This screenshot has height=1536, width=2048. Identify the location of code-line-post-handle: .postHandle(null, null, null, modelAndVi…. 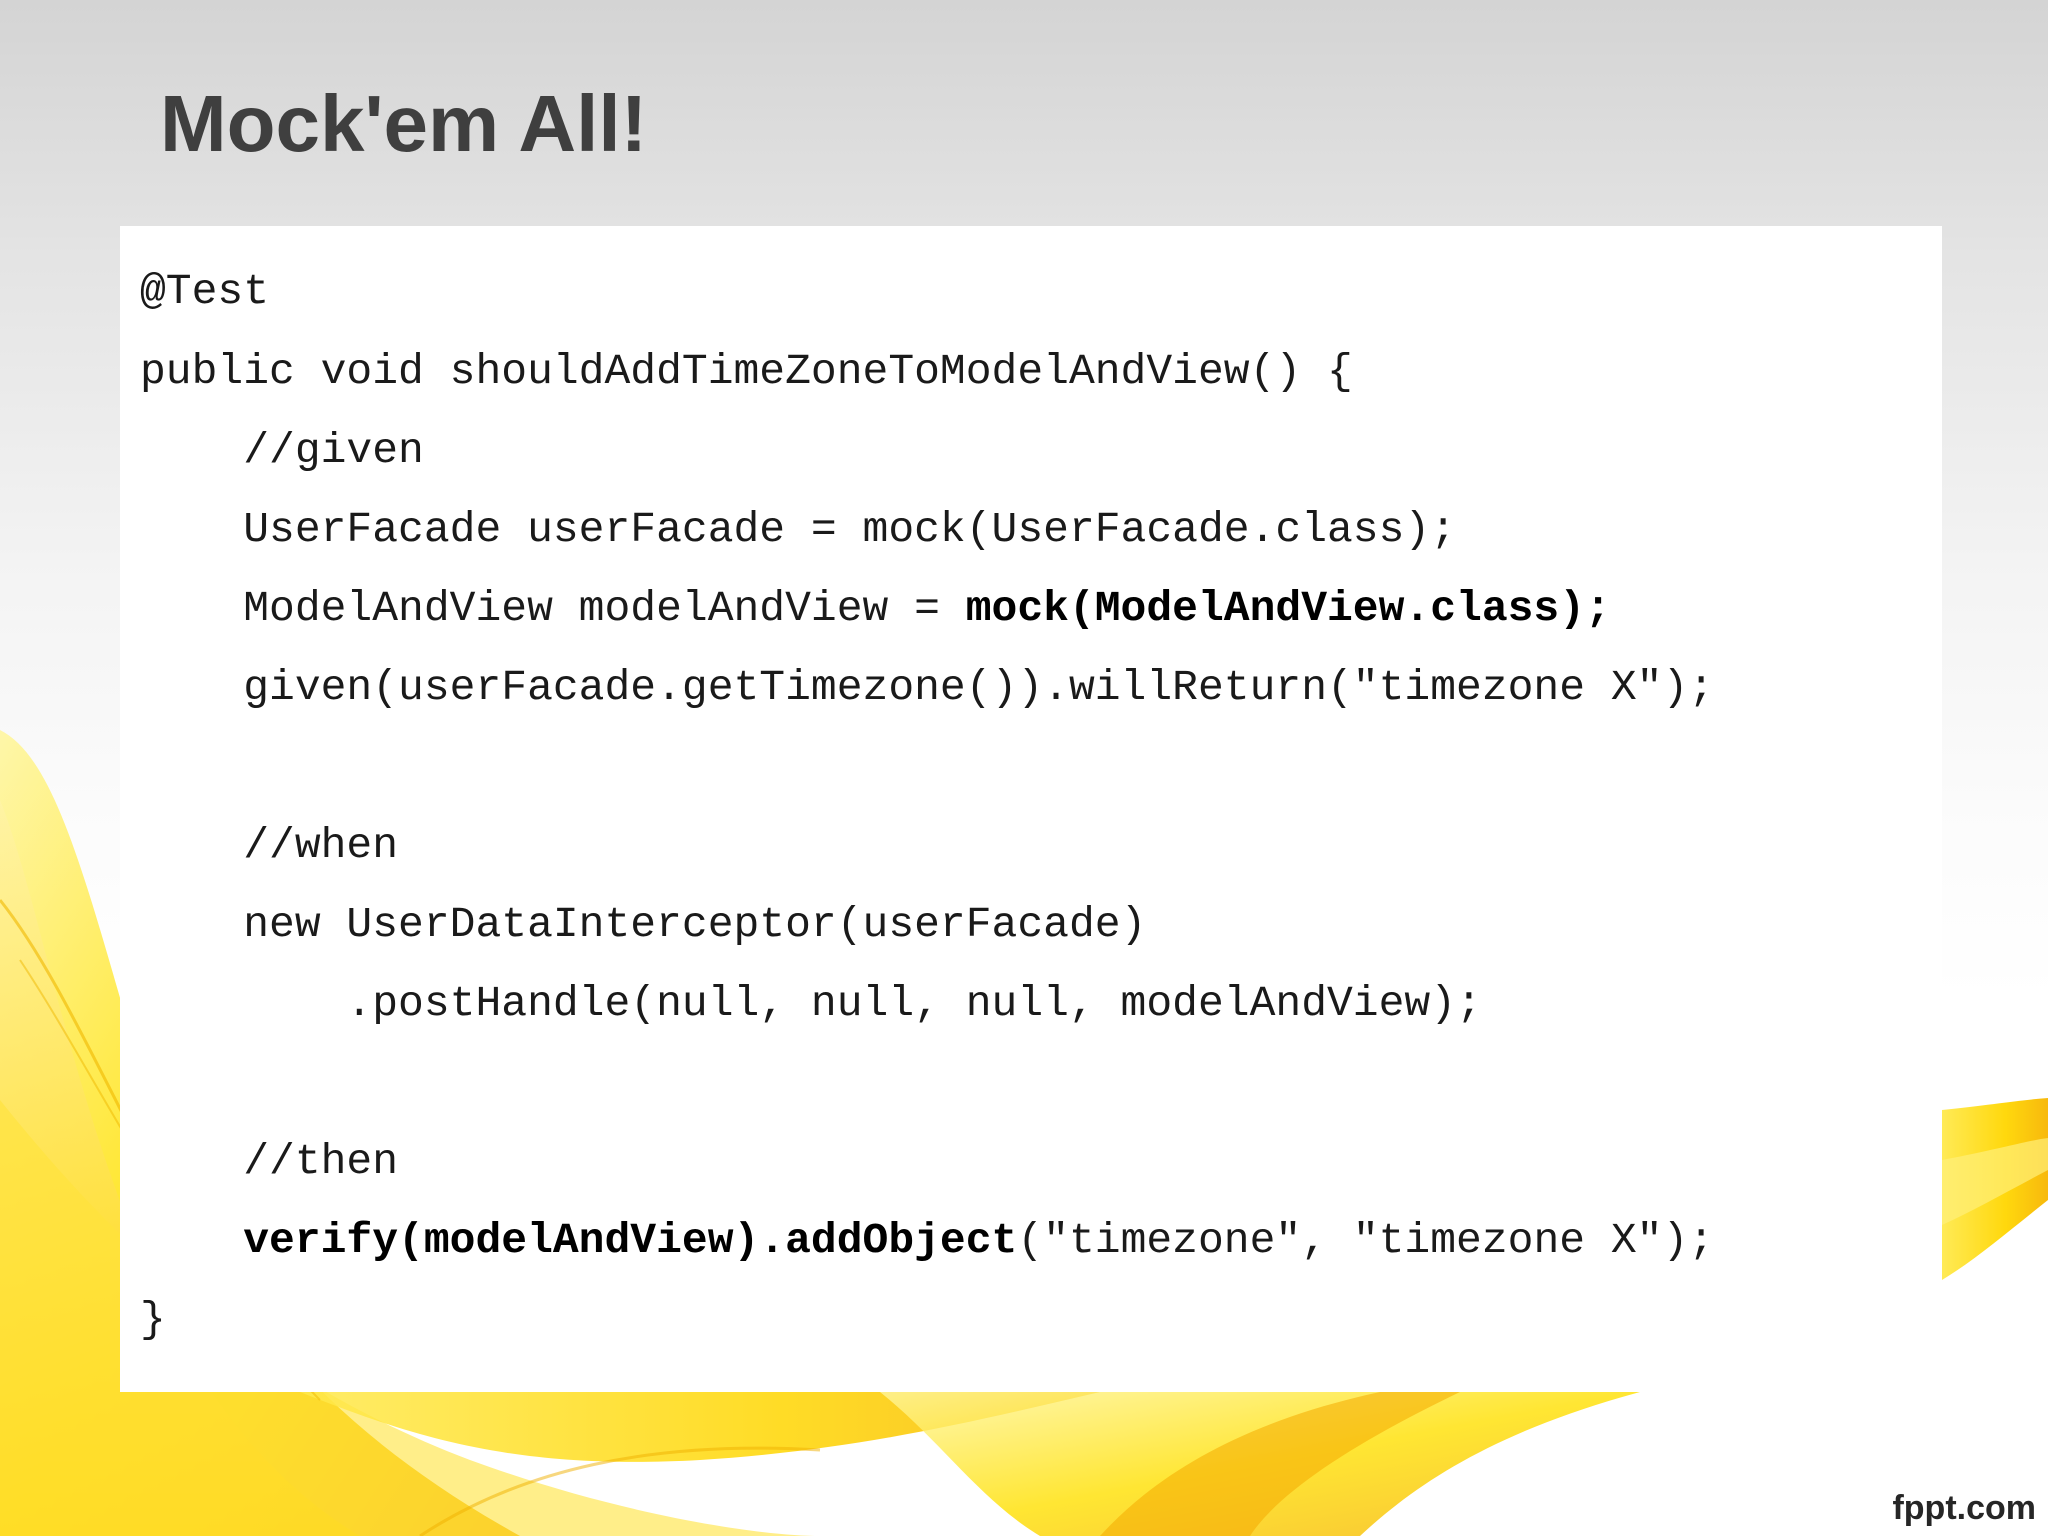
(811, 1003).